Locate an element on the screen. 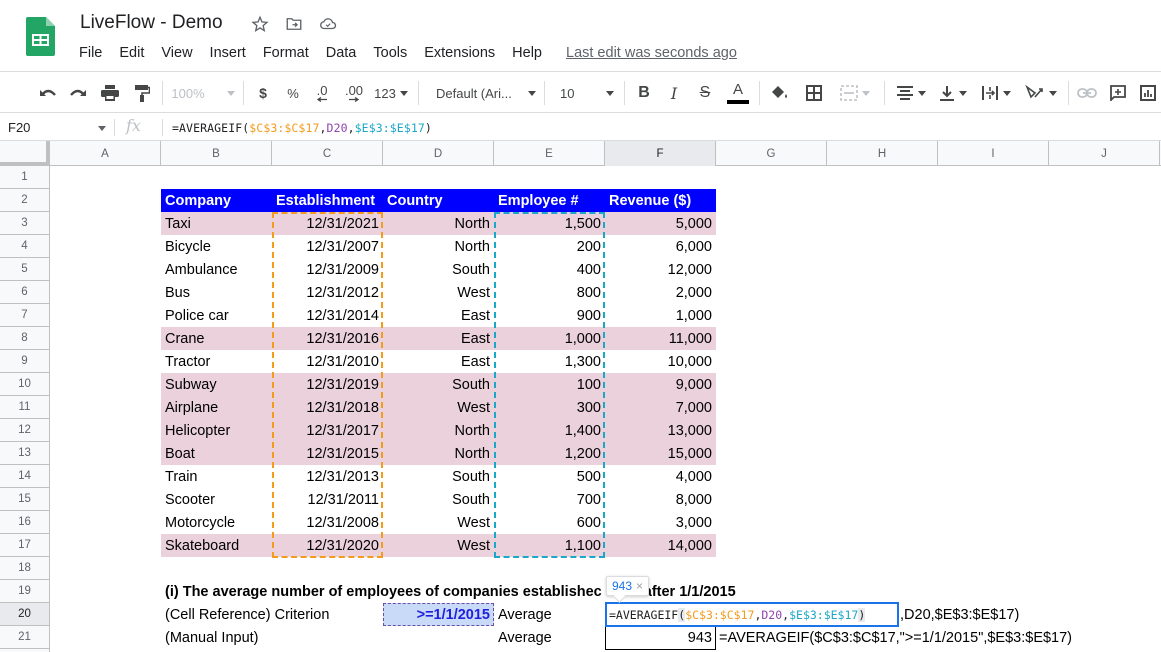 This screenshot has height=652, width=1161. row-header-10: 10 is located at coordinates (24, 384).